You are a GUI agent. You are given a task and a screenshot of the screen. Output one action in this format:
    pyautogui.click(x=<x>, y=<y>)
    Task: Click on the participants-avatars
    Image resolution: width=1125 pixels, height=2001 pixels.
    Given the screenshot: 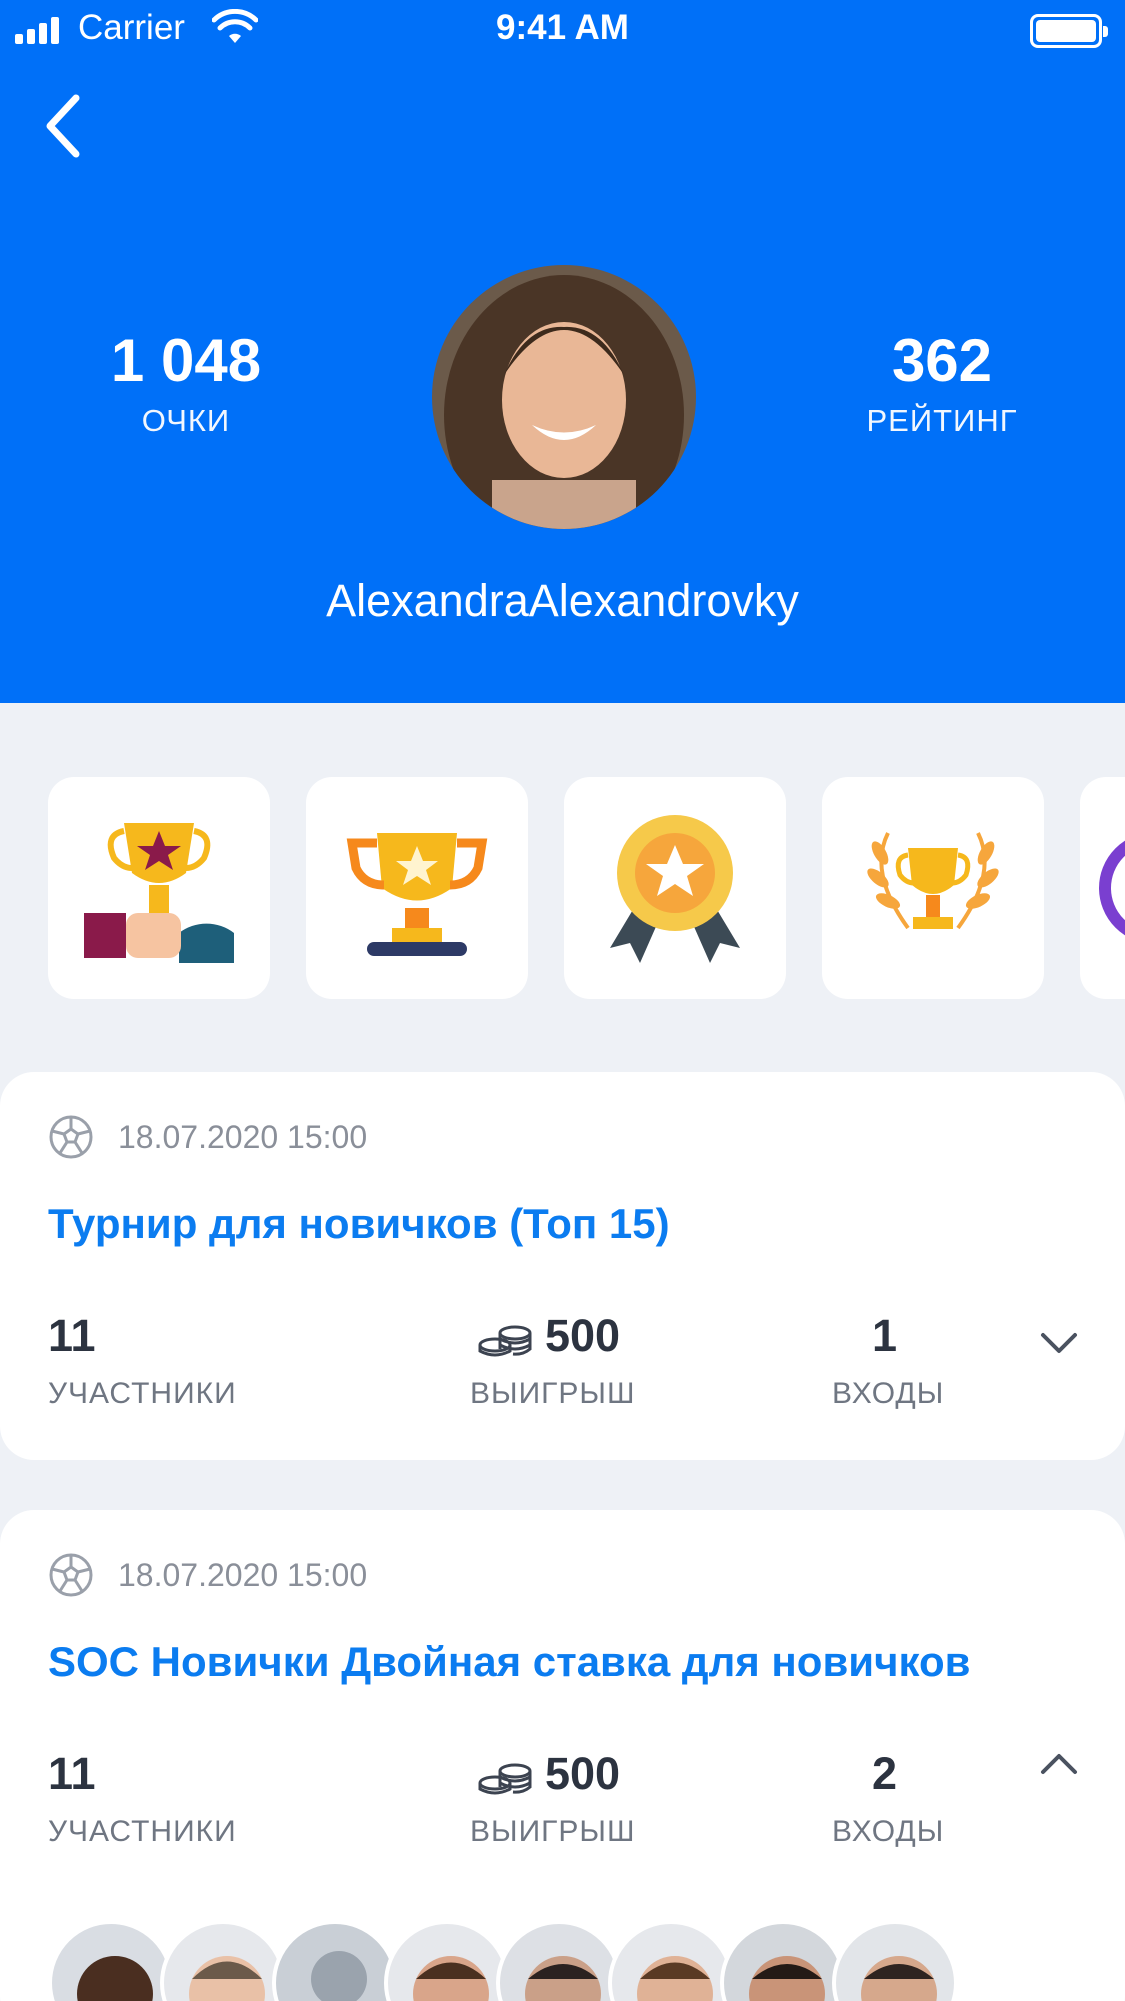 What is the action you would take?
    pyautogui.click(x=503, y=1960)
    